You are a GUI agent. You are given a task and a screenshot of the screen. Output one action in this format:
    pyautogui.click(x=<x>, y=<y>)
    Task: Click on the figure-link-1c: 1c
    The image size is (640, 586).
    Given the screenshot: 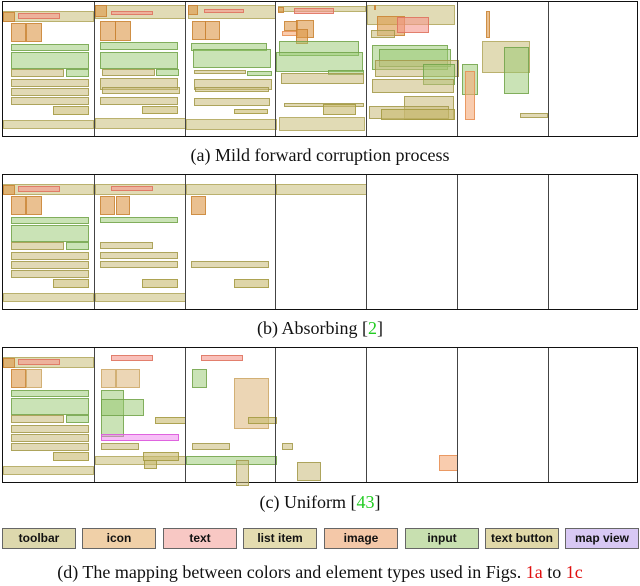 What is the action you would take?
    pyautogui.click(x=574, y=572)
    